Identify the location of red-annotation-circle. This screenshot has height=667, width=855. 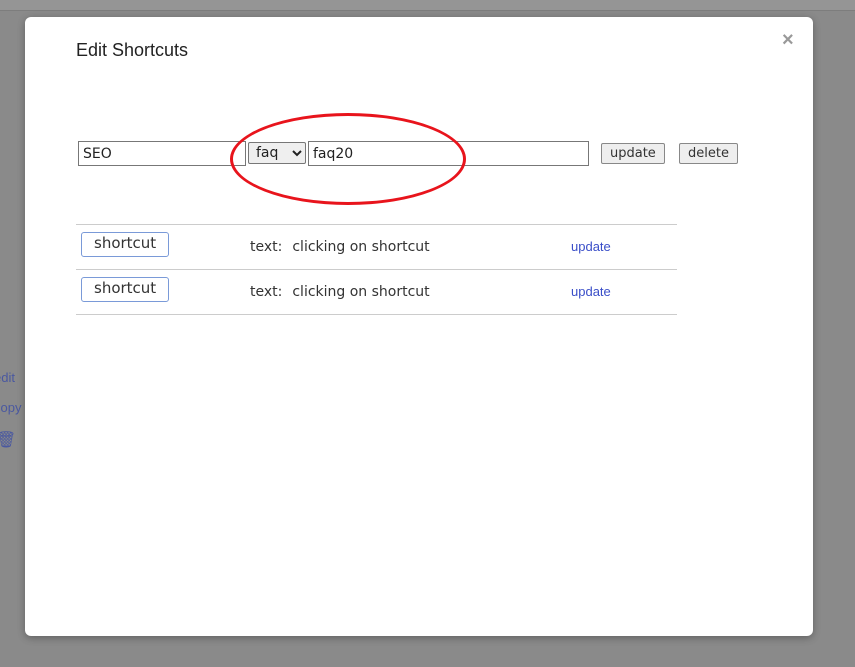
(348, 159).